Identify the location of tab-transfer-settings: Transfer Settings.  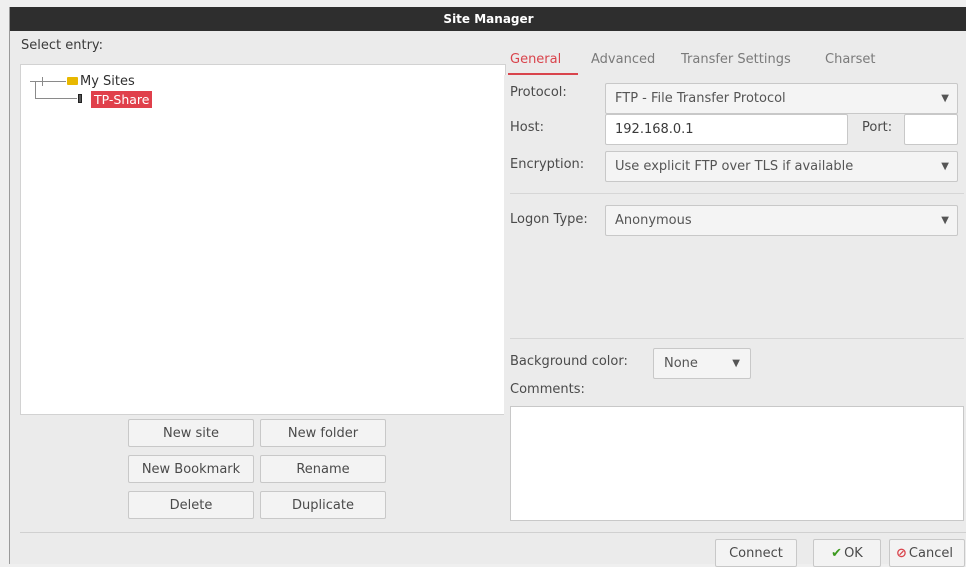
(736, 60).